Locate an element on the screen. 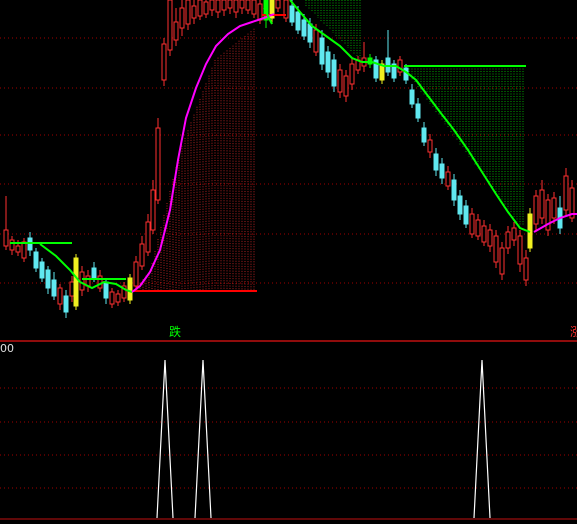  lower-axis-label: 00 is located at coordinates (7, 348).